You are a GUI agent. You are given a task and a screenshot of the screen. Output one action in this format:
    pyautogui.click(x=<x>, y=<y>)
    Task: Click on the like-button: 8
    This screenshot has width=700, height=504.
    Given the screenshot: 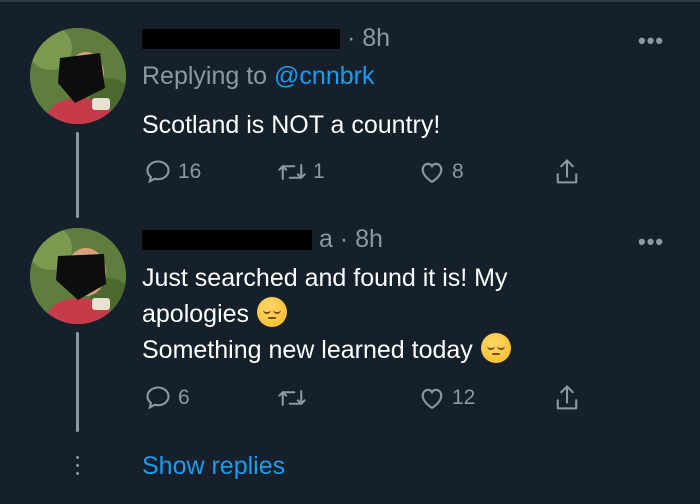 What is the action you would take?
    pyautogui.click(x=441, y=172)
    